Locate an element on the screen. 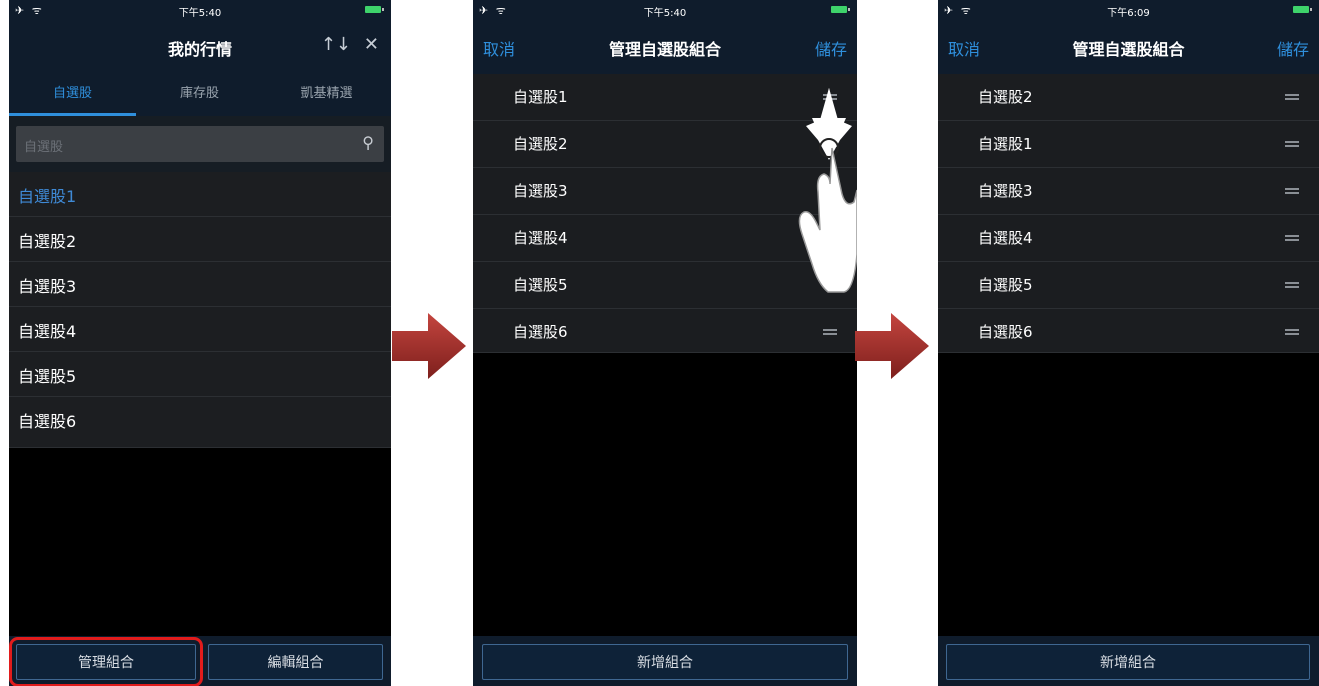  group-row: 自選股1 is located at coordinates (1128, 144).